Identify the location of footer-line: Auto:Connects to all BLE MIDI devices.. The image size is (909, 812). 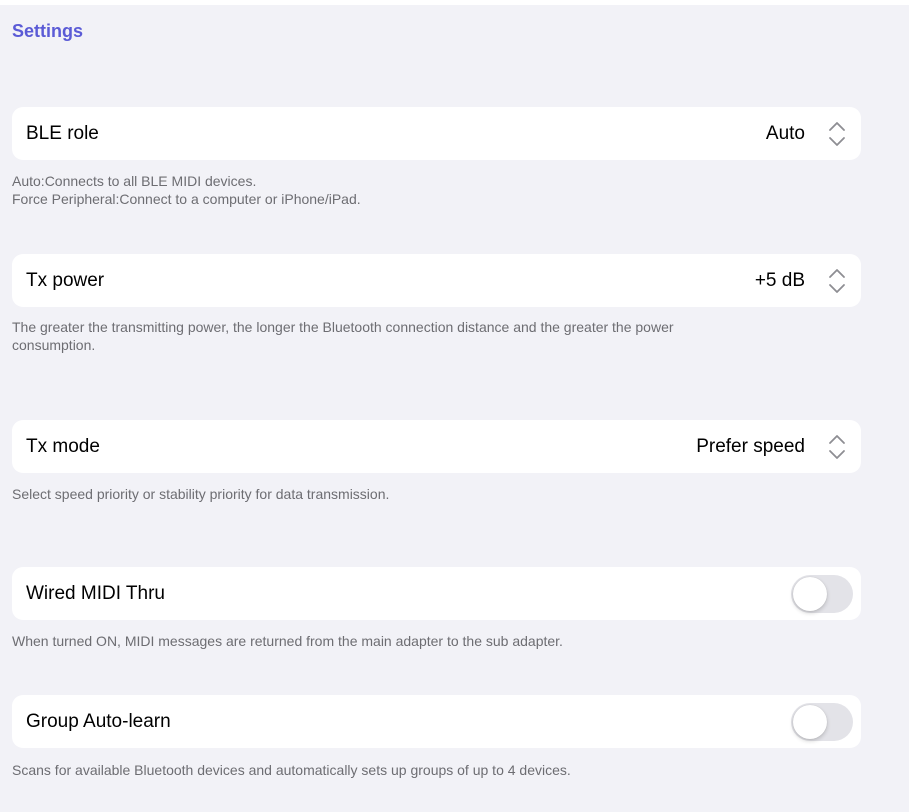
(134, 181).